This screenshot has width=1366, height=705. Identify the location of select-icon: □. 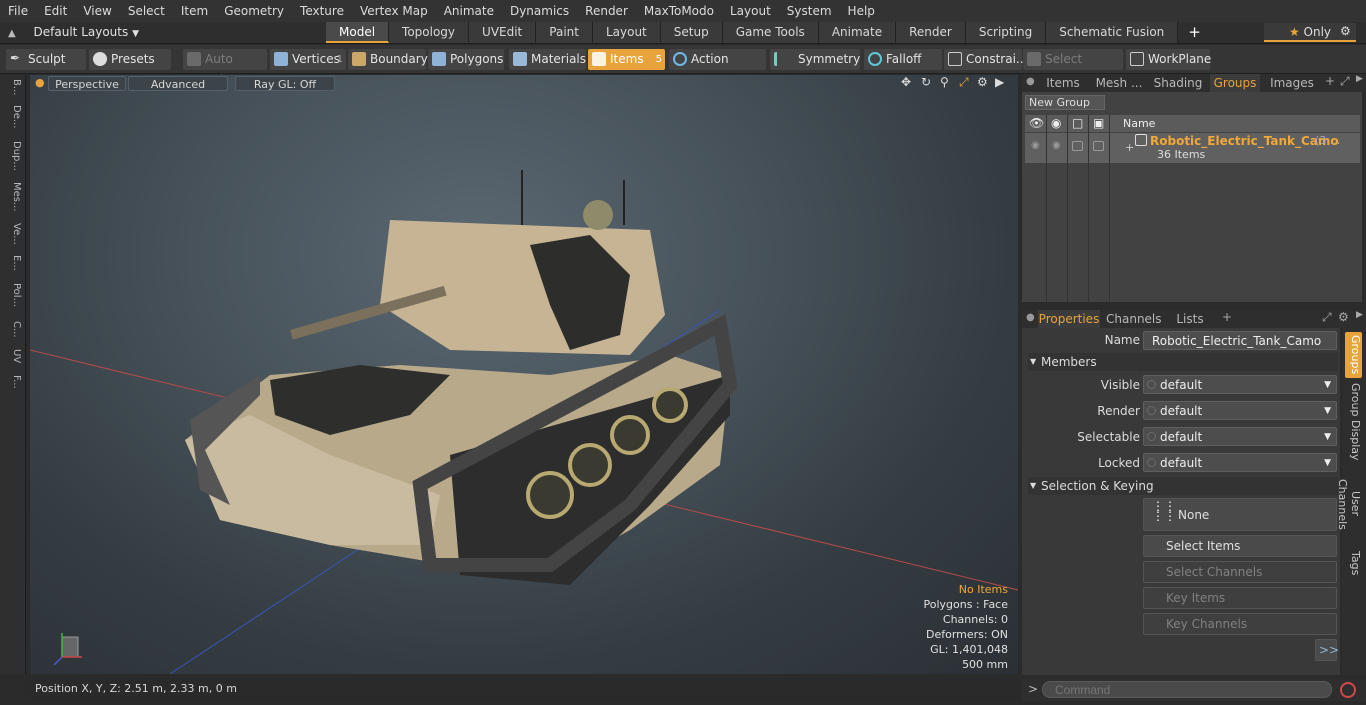
(1077, 123).